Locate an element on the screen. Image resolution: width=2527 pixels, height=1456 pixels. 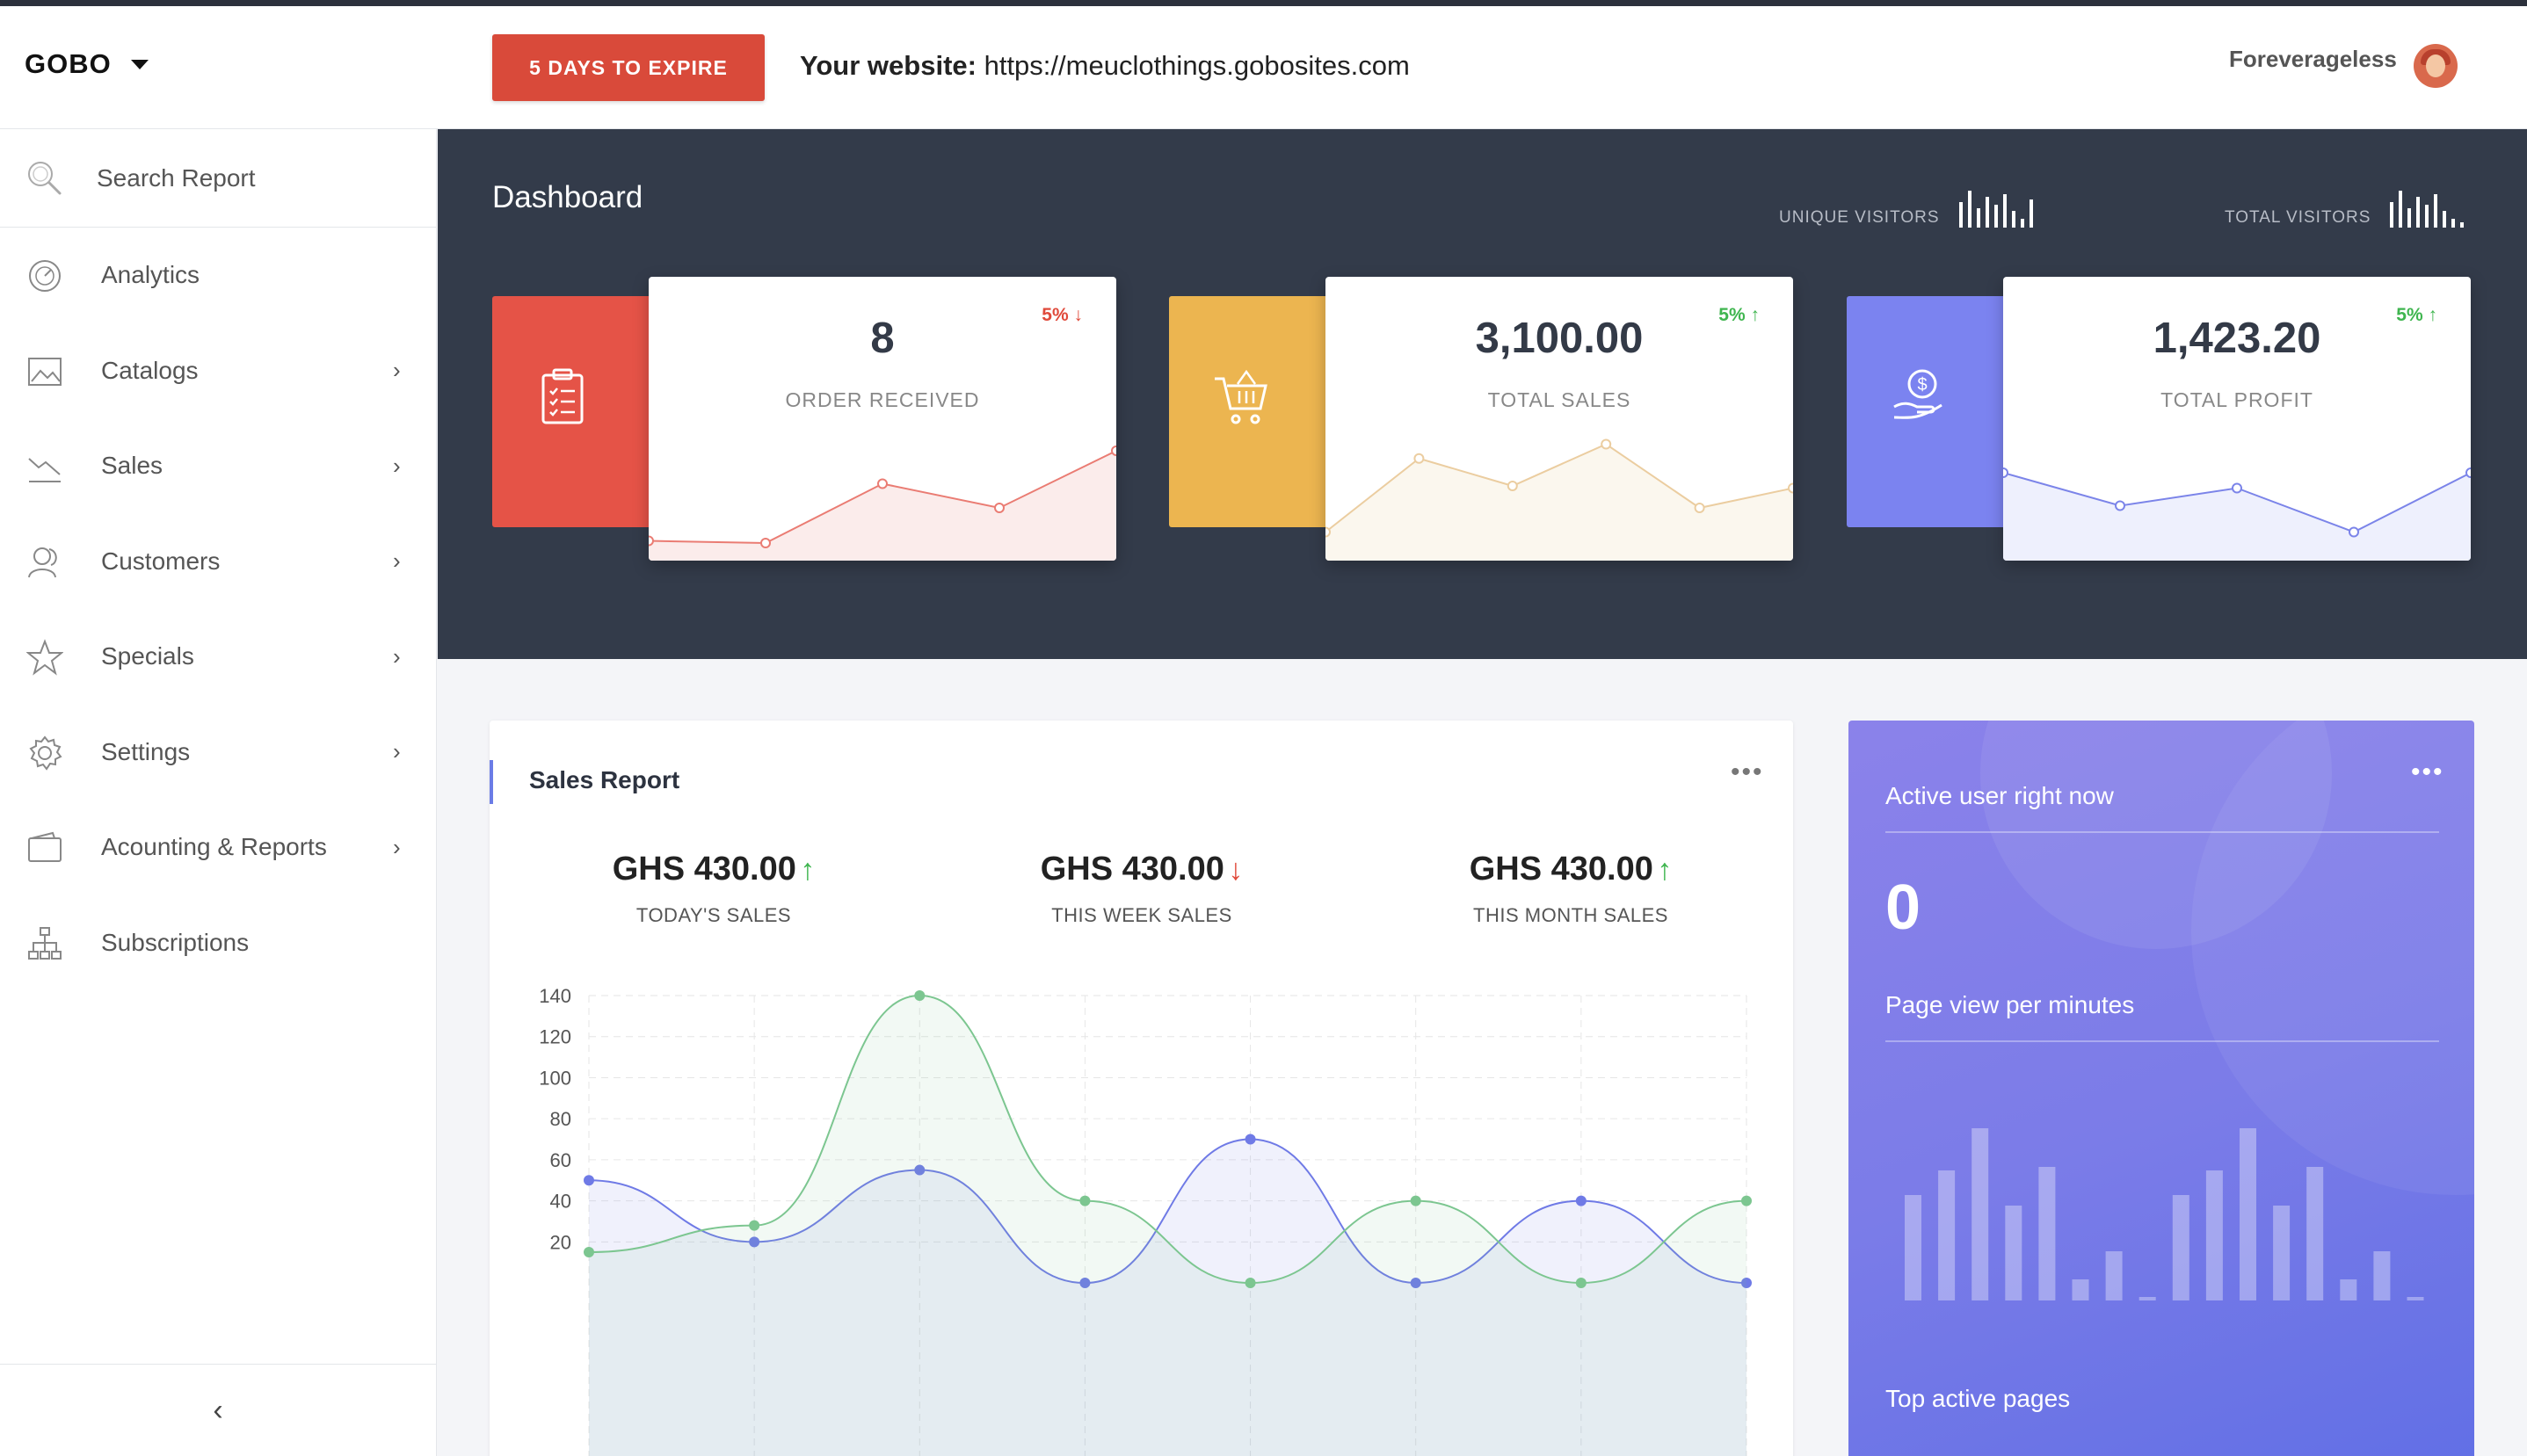
cart-icon is located at coordinates (1241, 396).